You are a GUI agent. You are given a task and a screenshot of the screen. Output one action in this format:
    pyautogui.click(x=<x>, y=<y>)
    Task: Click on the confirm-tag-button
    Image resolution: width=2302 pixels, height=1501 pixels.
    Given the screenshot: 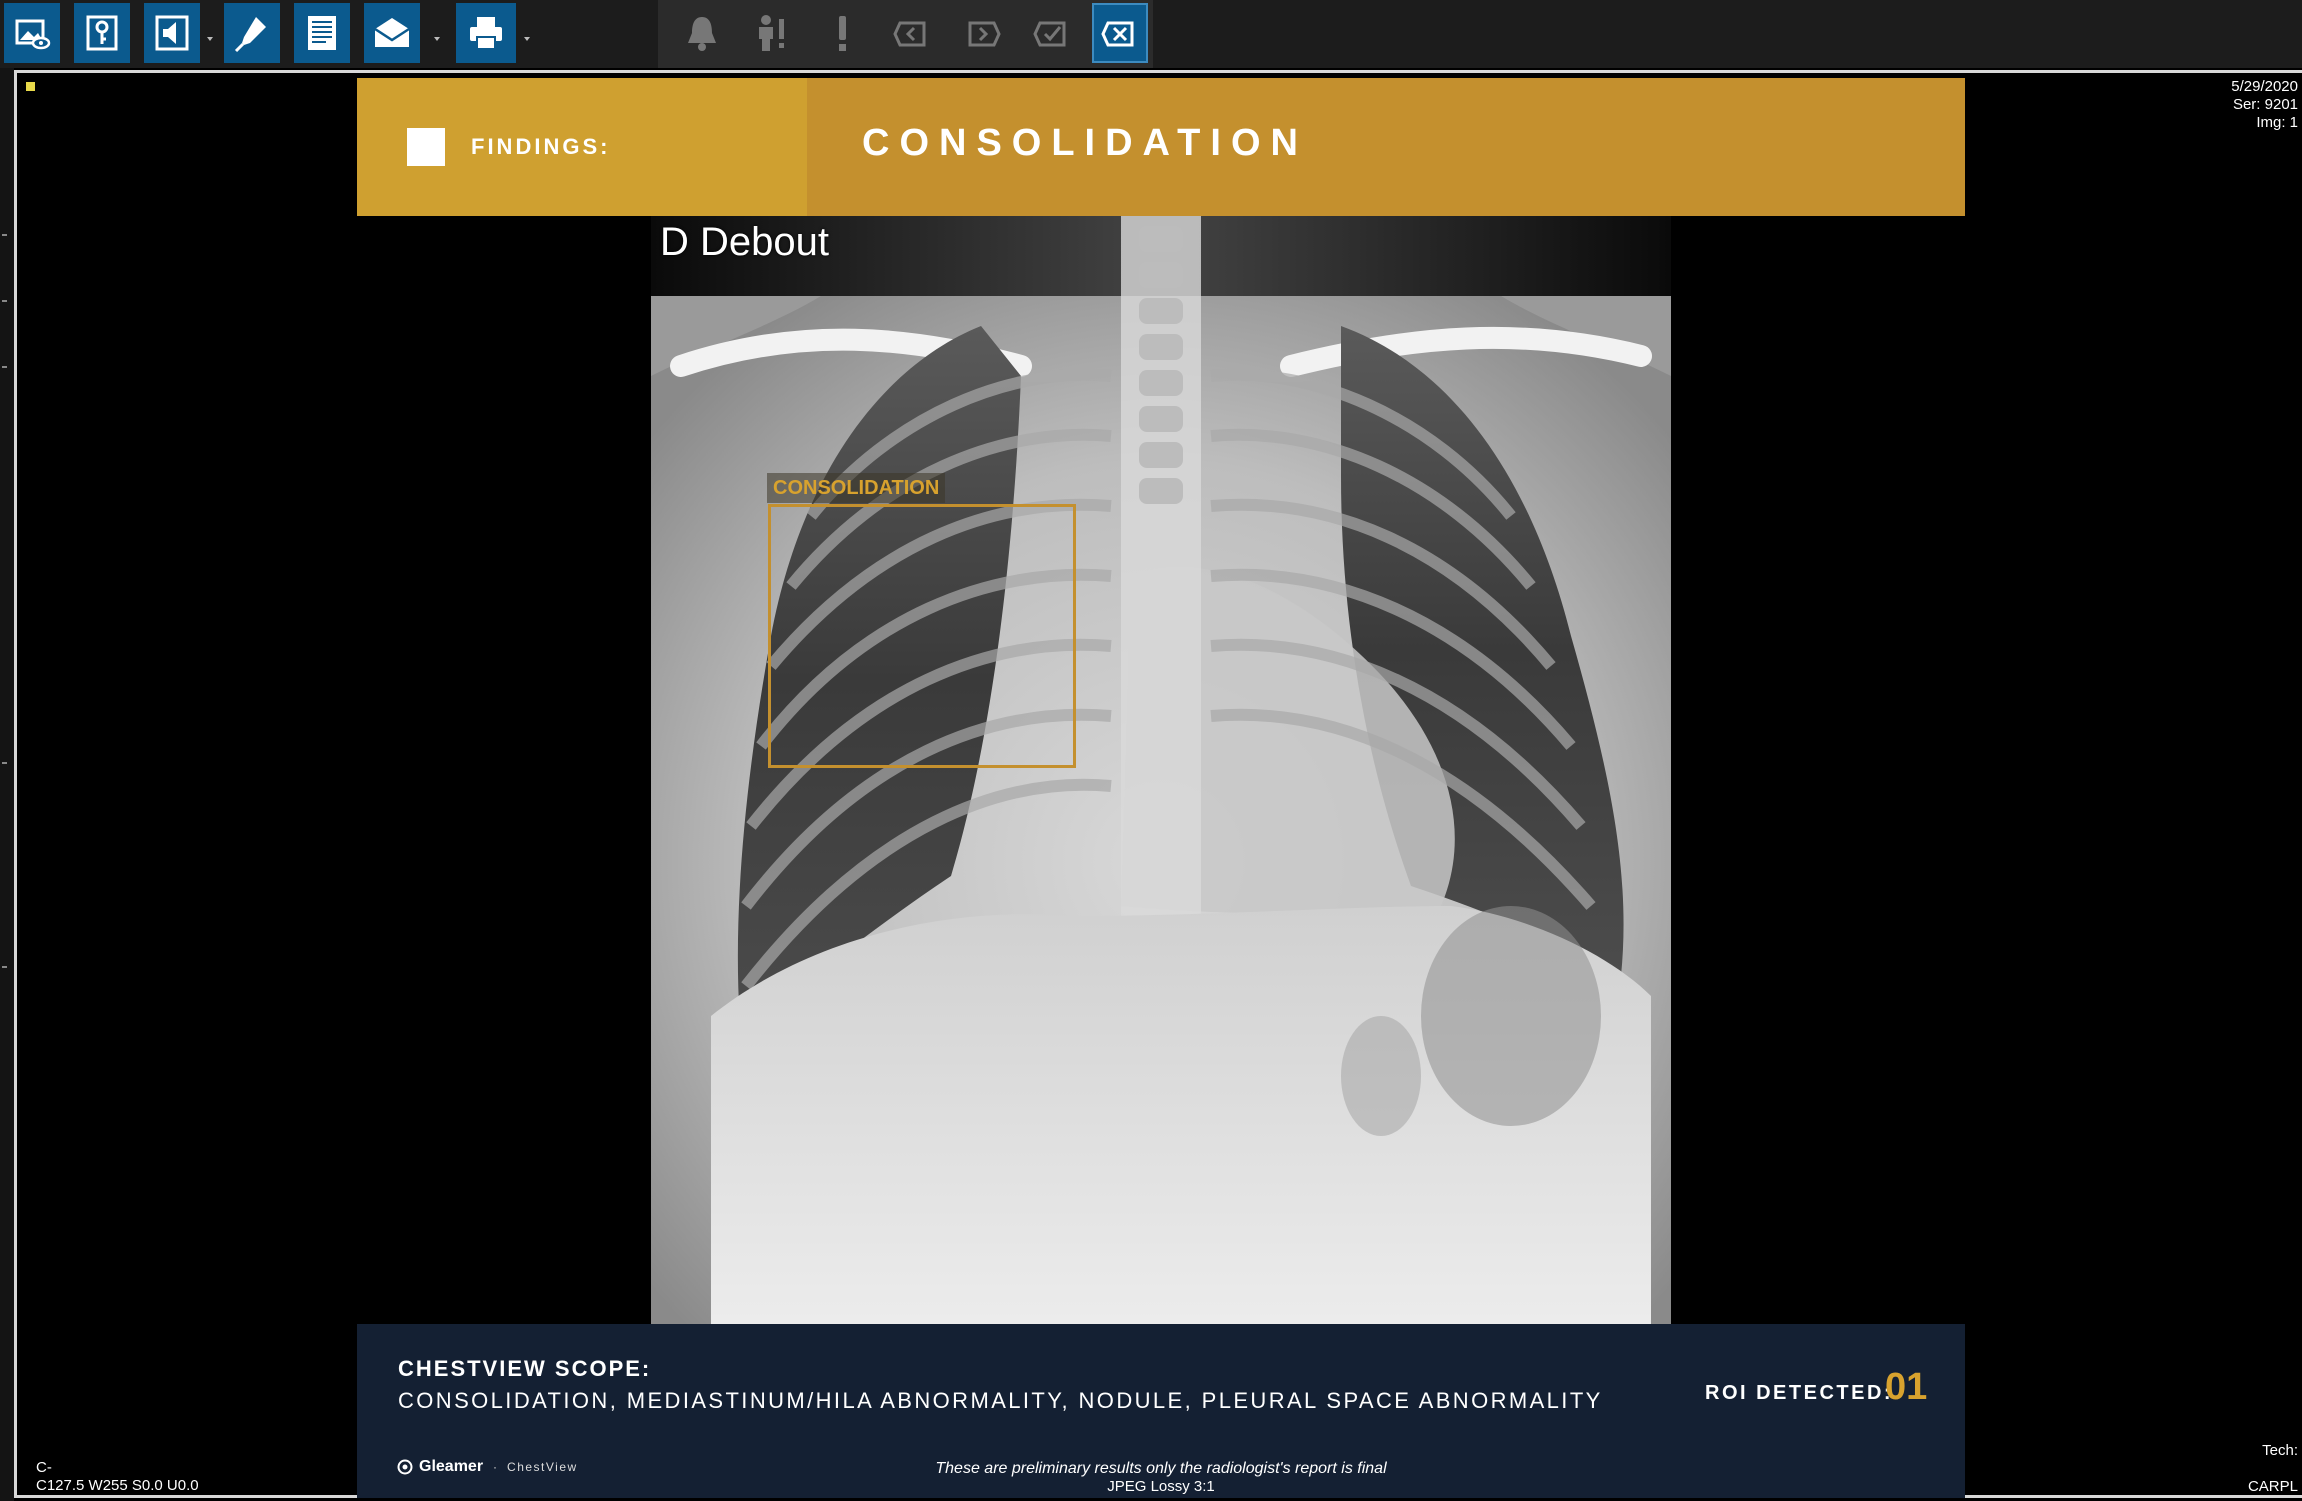 What is the action you would take?
    pyautogui.click(x=1052, y=33)
    